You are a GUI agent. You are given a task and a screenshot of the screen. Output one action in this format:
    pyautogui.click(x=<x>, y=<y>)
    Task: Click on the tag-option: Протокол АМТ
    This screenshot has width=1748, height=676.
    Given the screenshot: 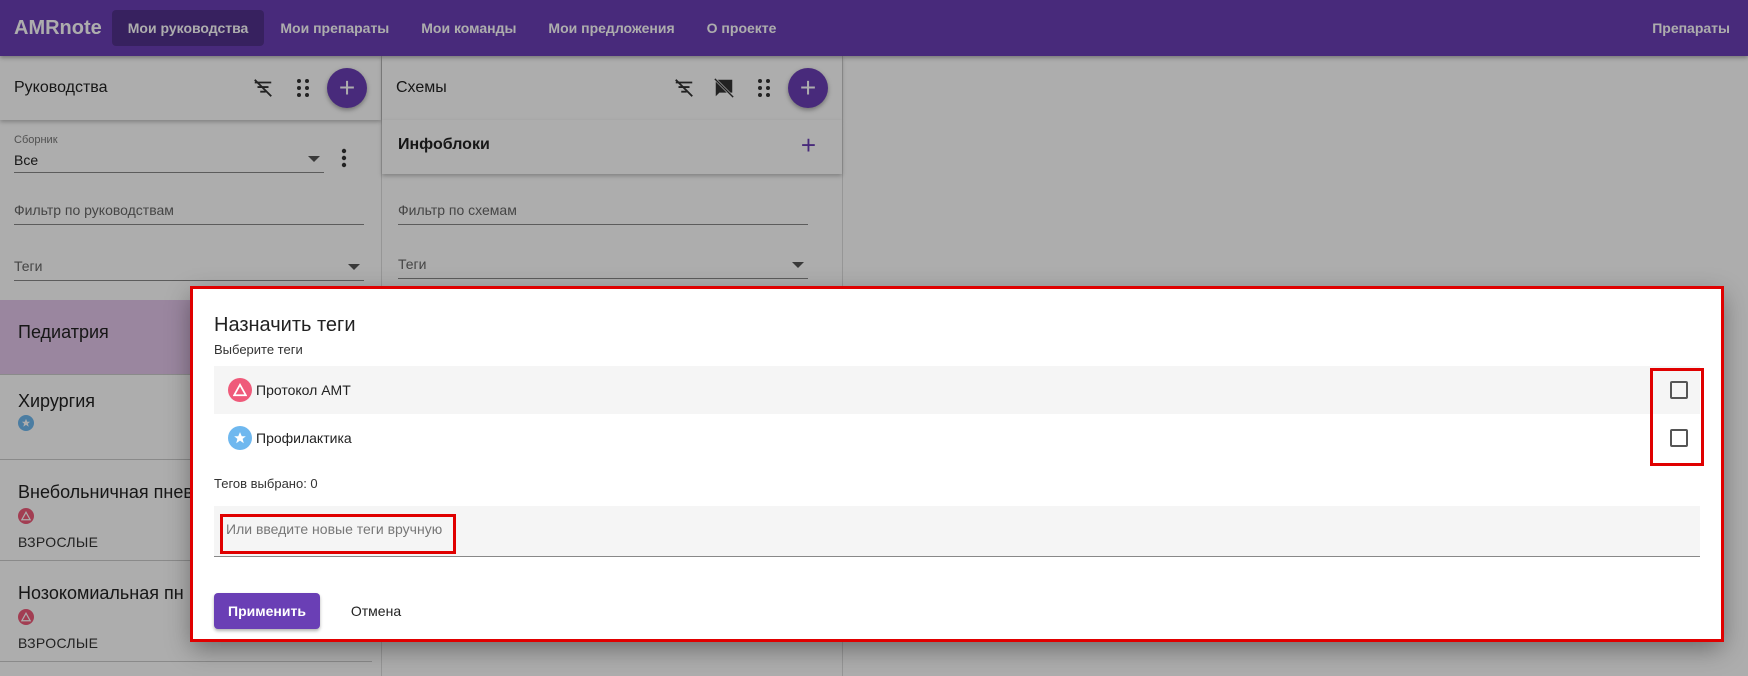 What is the action you would take?
    pyautogui.click(x=957, y=390)
    